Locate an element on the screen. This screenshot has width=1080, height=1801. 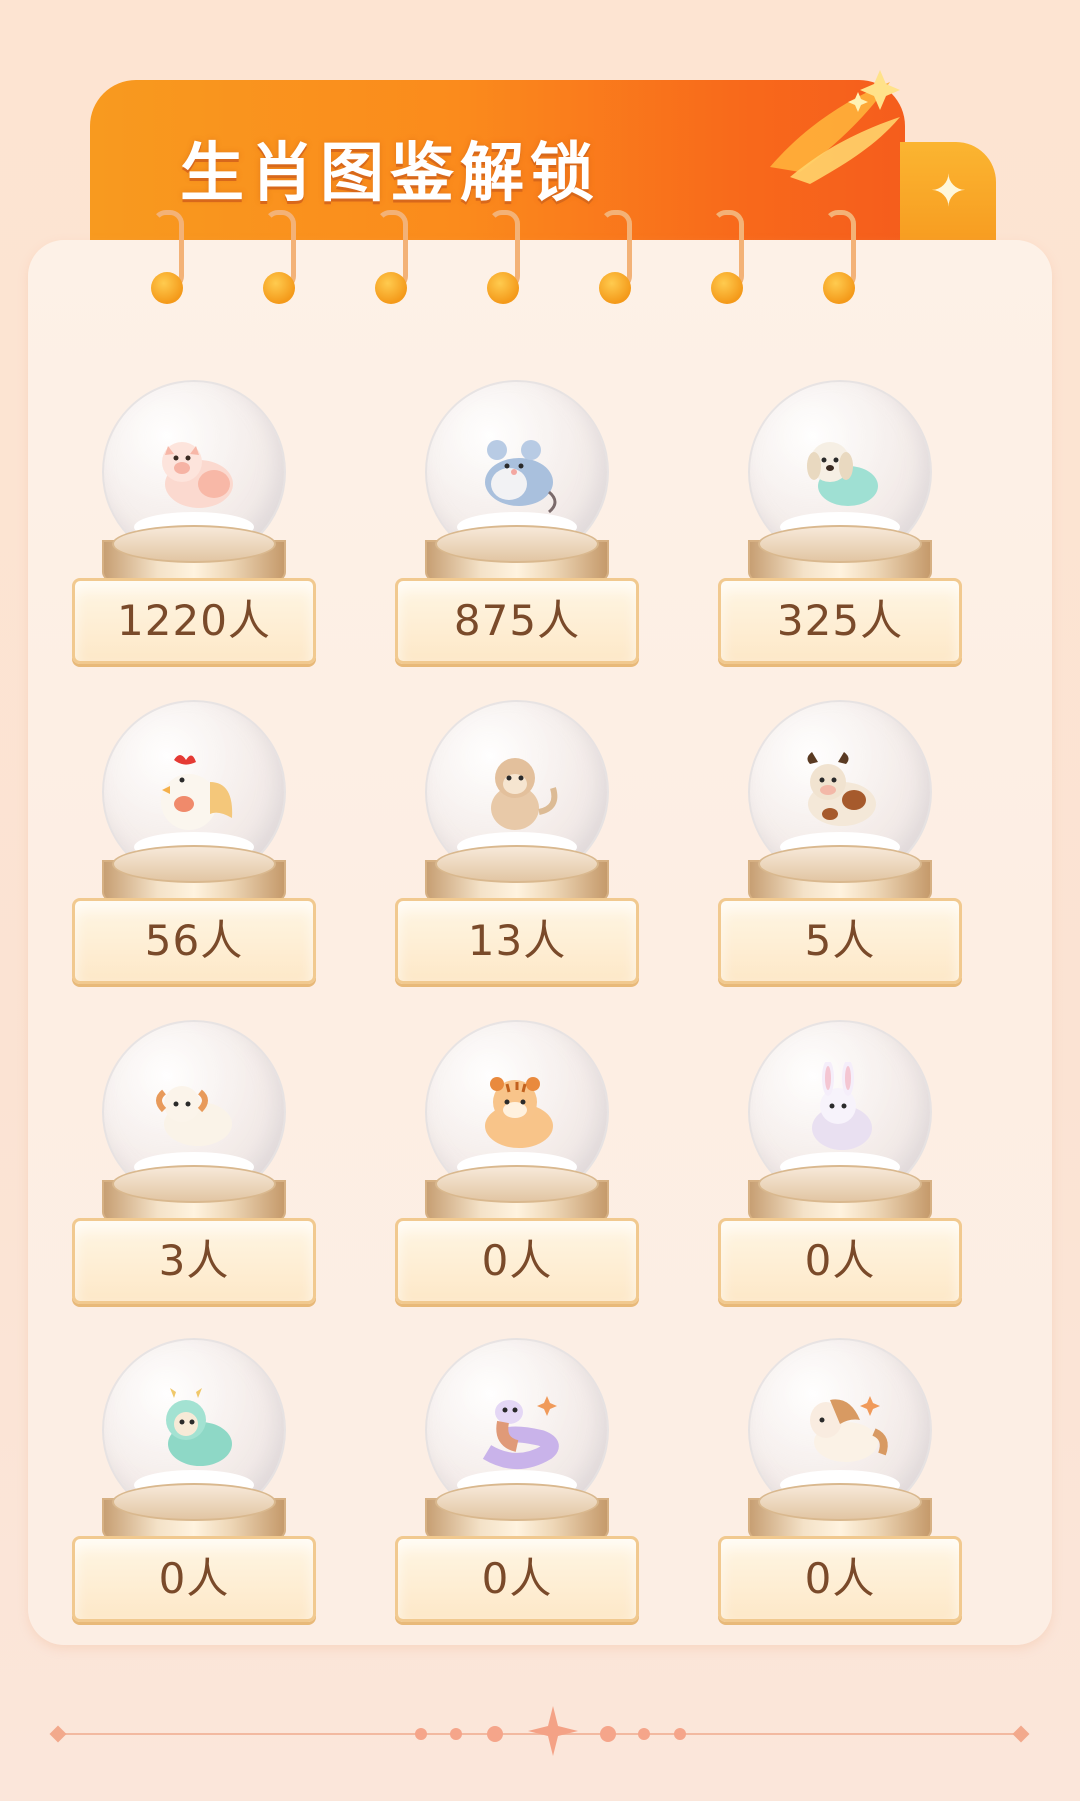
zodiac-item-dog: 325人 is located at coordinates (840, 525).